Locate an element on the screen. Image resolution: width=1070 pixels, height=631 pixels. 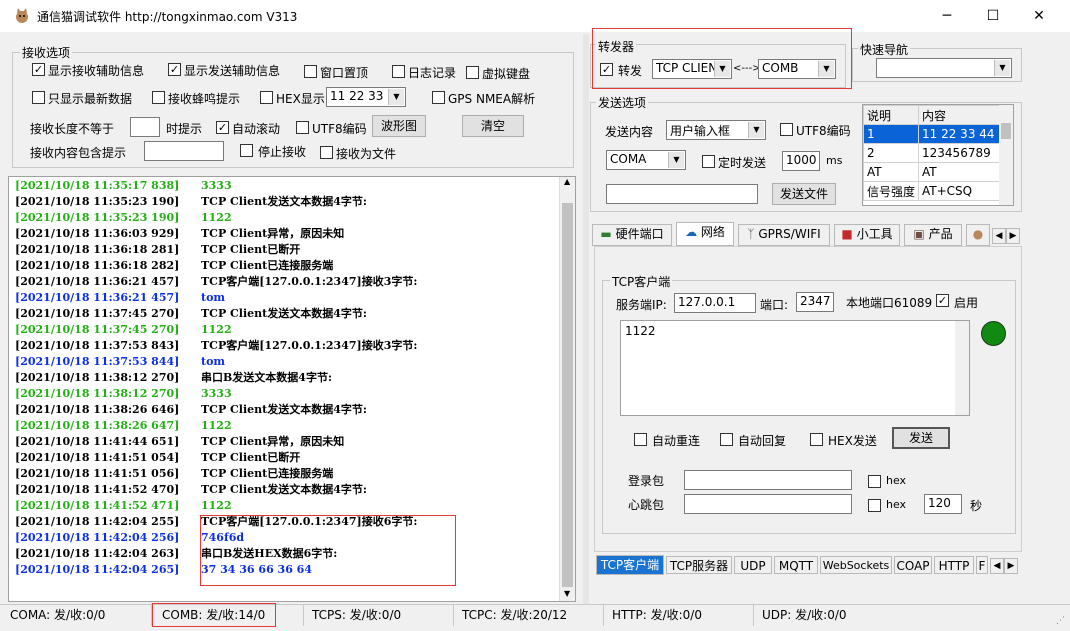
port-input: 2347 is located at coordinates (815, 302).